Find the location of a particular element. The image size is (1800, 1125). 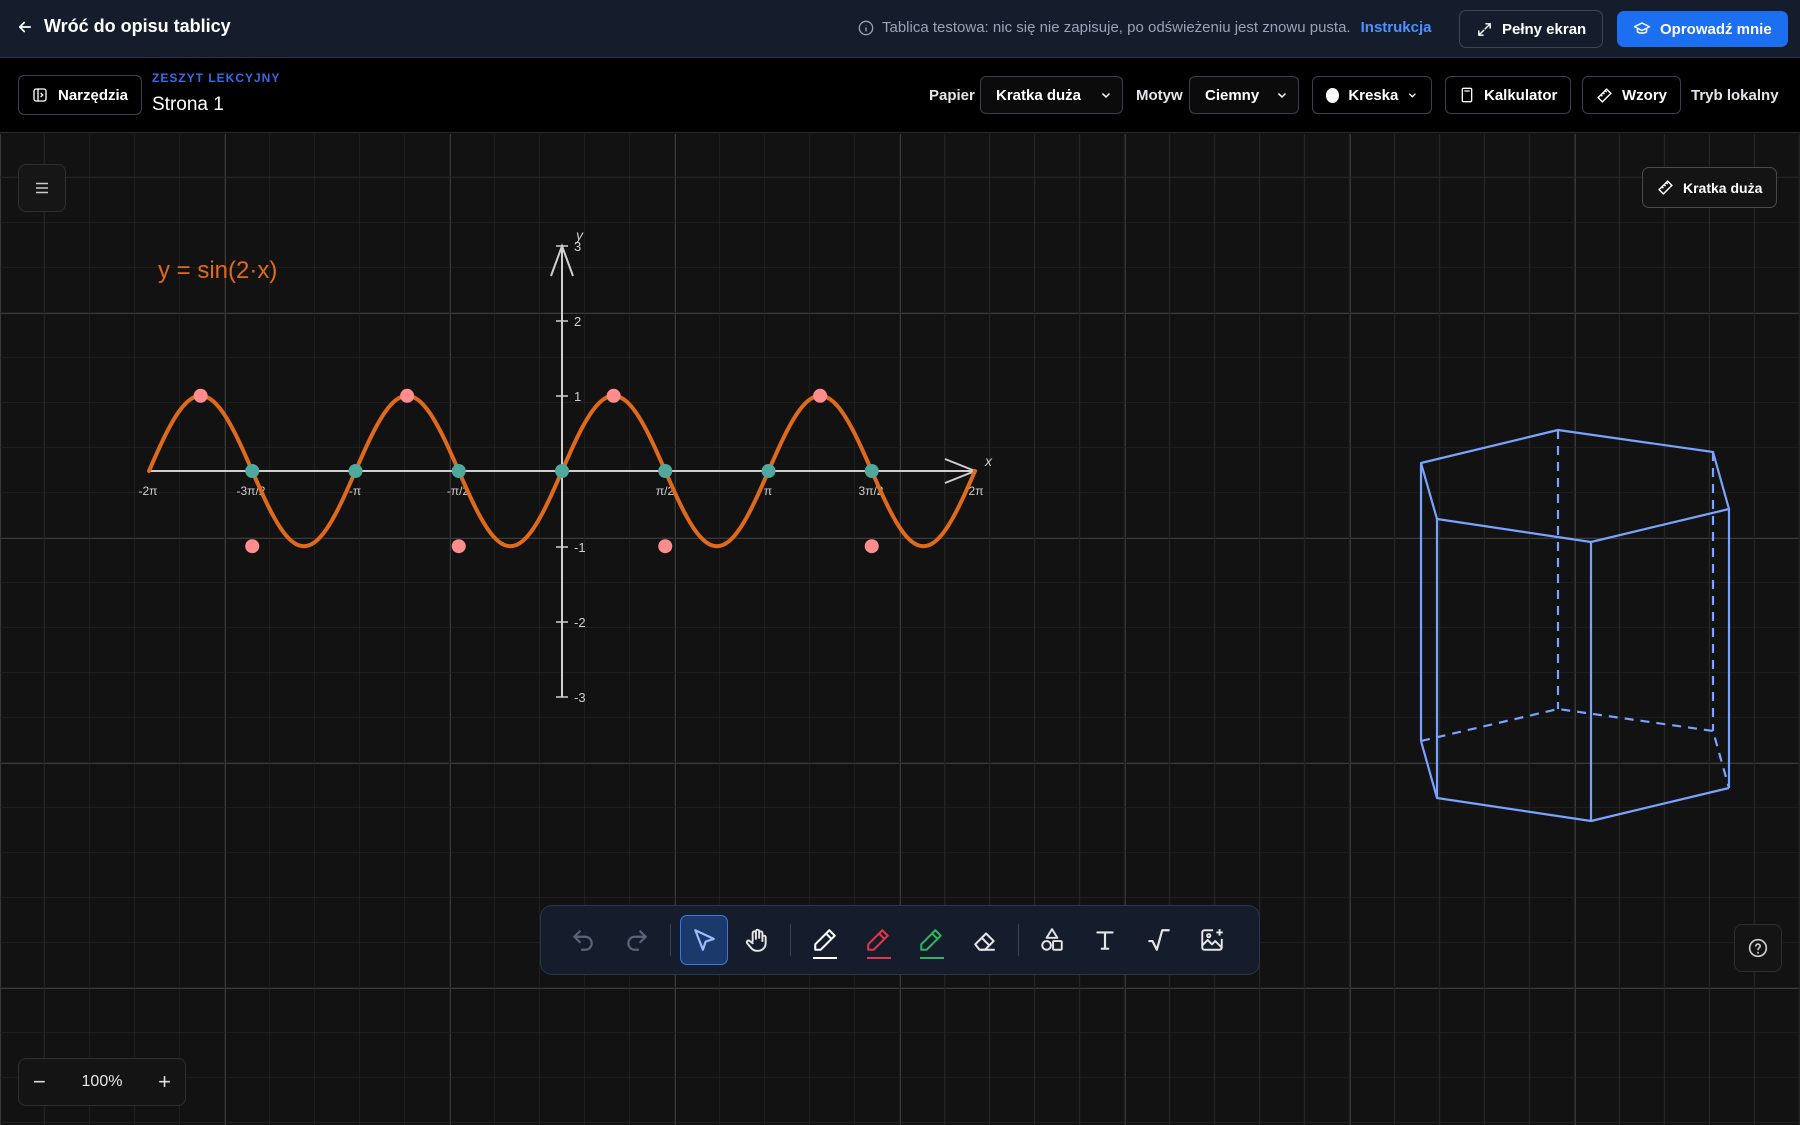

text-tool-button is located at coordinates (1105, 940).